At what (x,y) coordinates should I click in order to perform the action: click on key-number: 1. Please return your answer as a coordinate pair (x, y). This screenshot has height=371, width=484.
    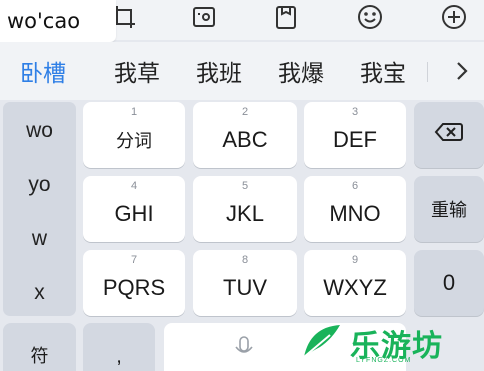
    Looking at the image, I should click on (134, 112).